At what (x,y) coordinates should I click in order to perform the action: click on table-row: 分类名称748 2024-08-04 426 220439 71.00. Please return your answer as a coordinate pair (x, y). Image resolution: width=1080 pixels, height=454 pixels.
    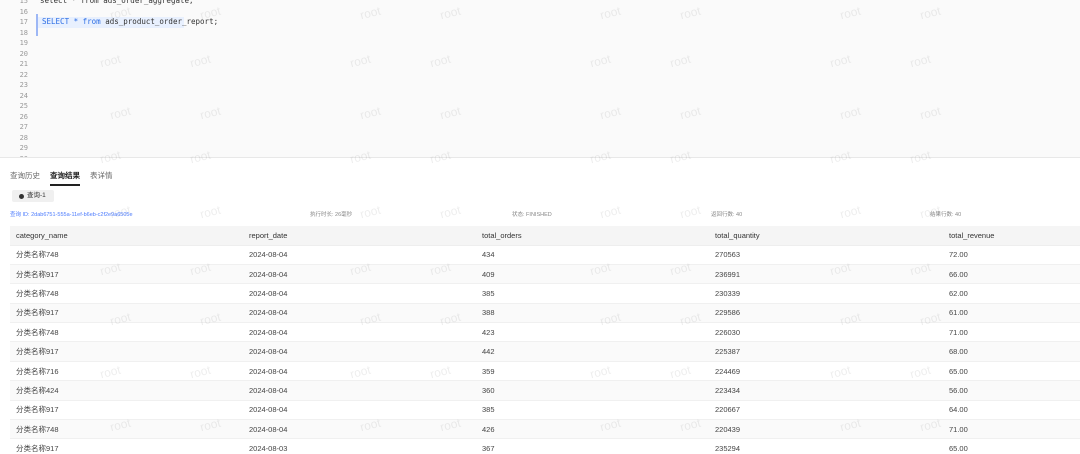
    Looking at the image, I should click on (545, 429).